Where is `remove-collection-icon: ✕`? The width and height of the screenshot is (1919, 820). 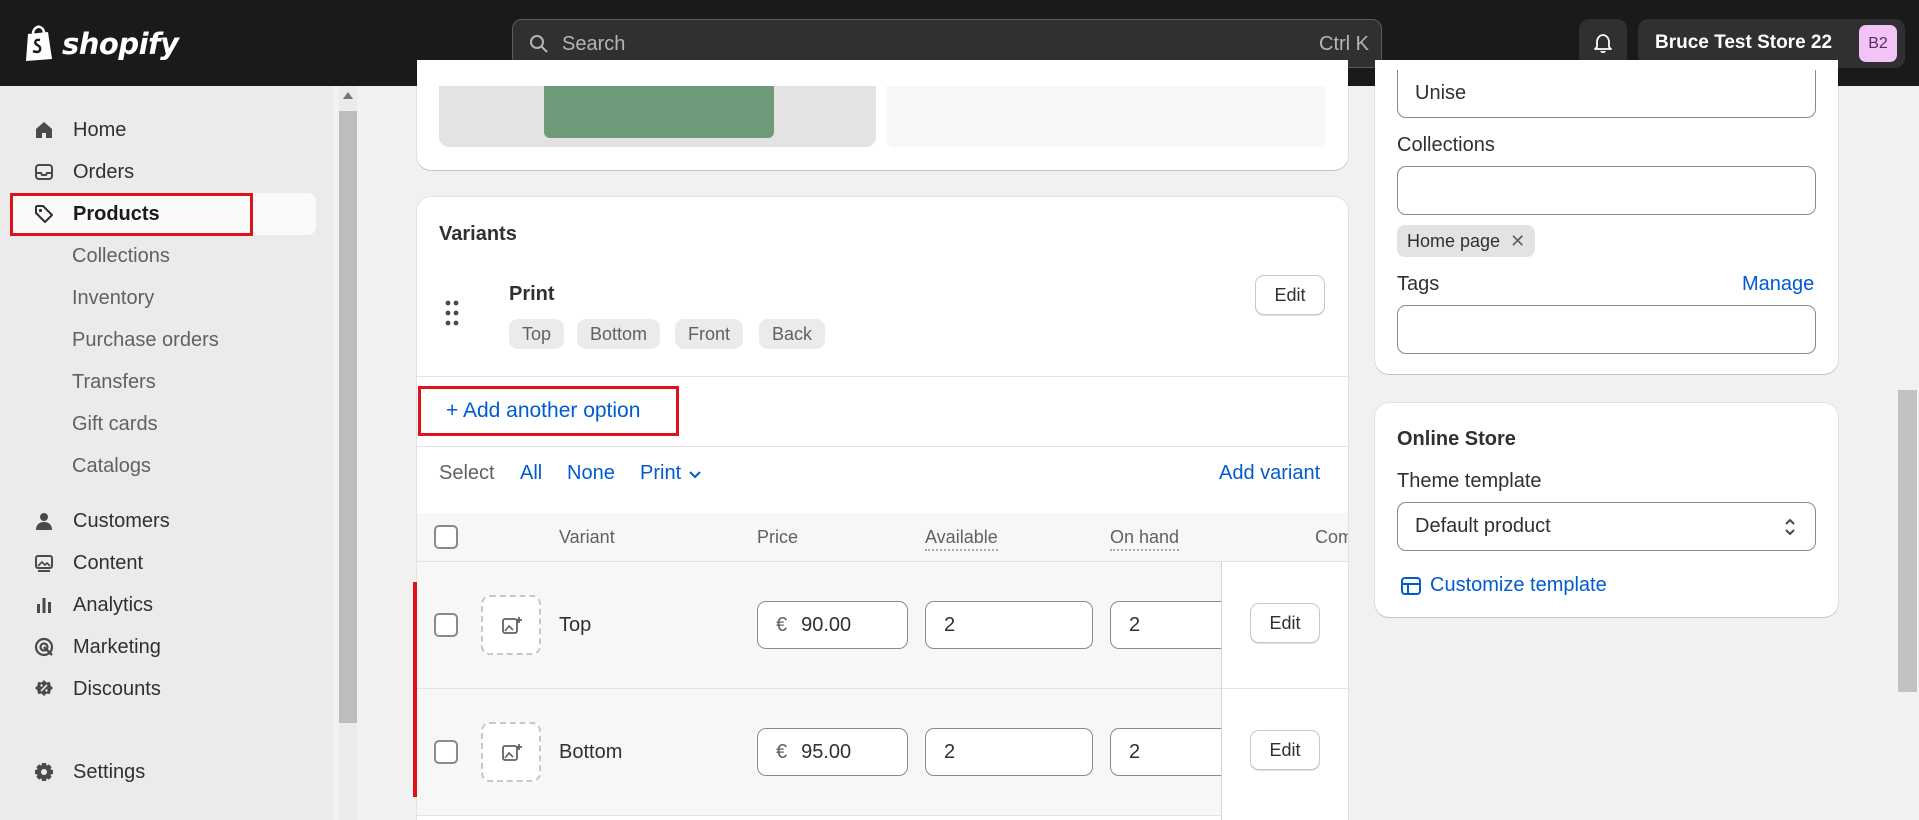
remove-collection-icon: ✕ is located at coordinates (1517, 241).